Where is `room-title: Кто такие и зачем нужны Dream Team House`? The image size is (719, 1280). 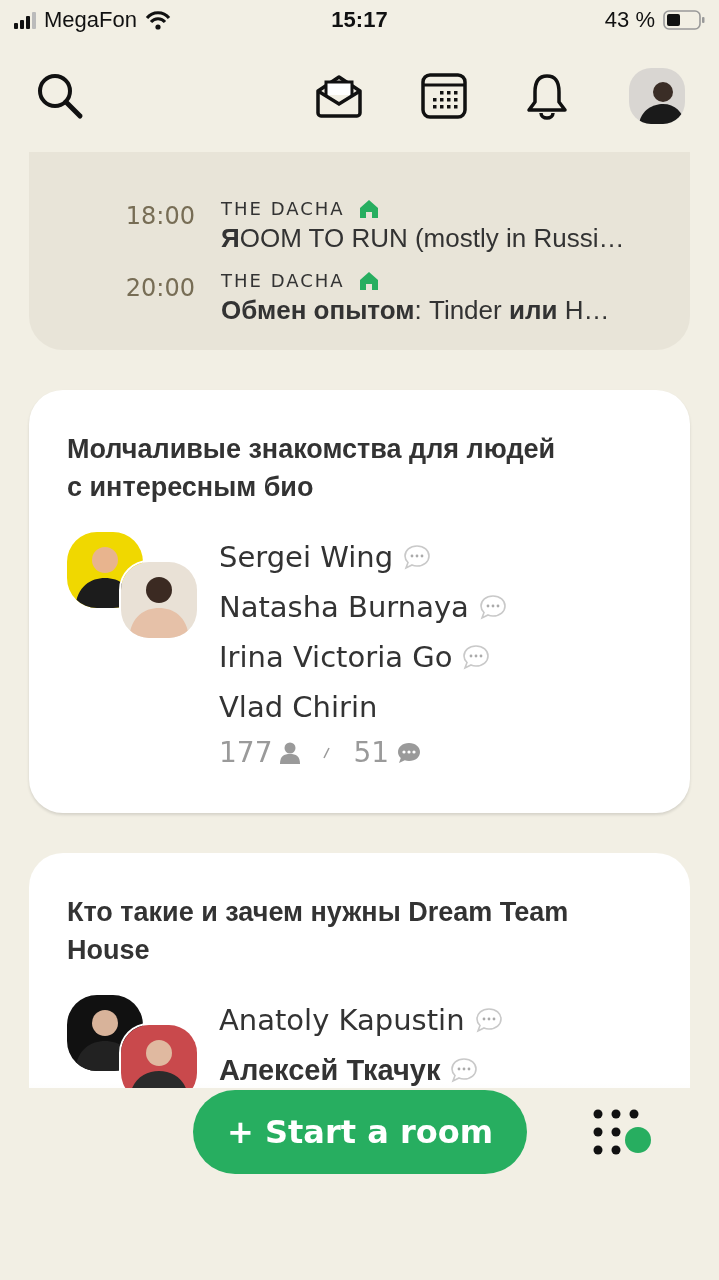
room-title: Кто такие и зачем нужны Dream Team House is located at coordinates (318, 931).